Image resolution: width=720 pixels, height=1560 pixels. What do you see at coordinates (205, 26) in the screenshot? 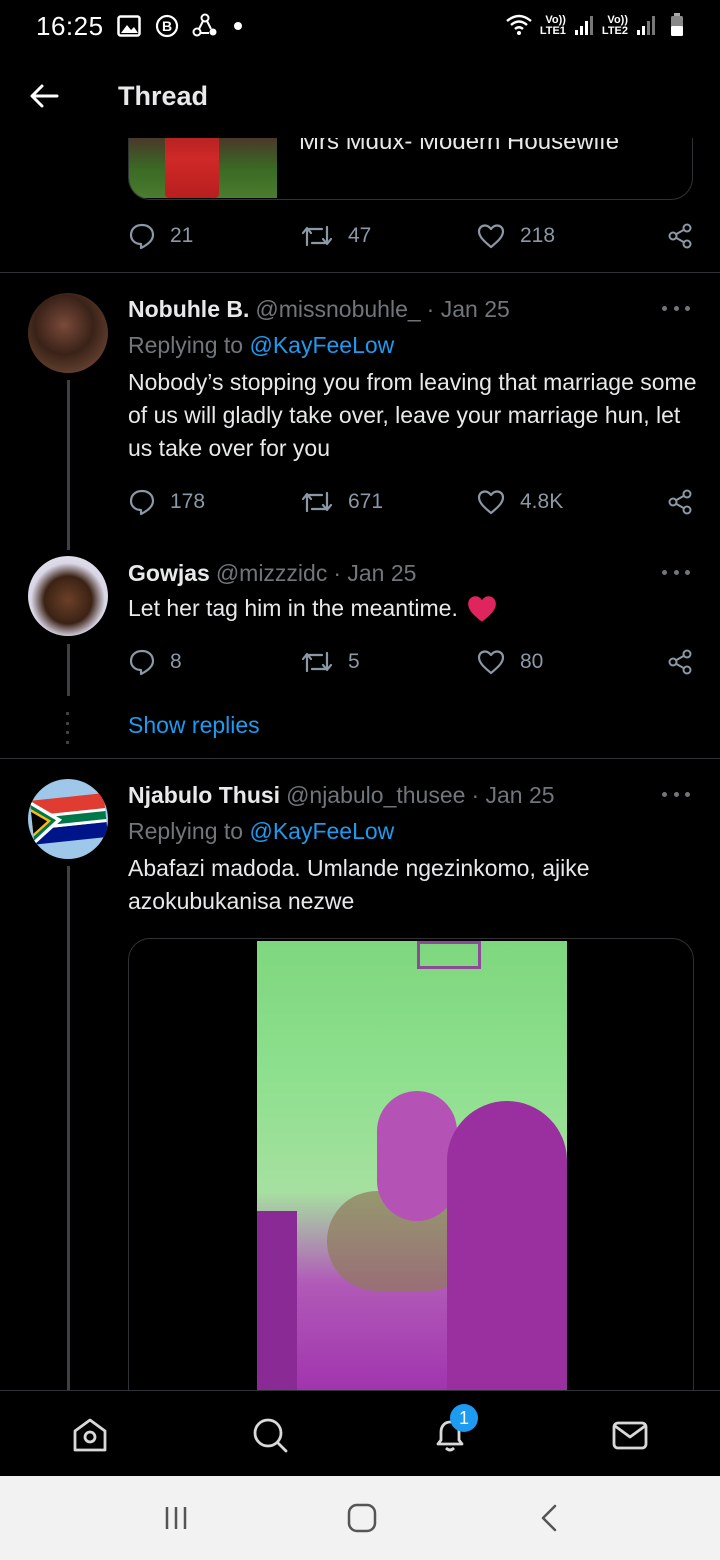
I see `share-app-notification-icon` at bounding box center [205, 26].